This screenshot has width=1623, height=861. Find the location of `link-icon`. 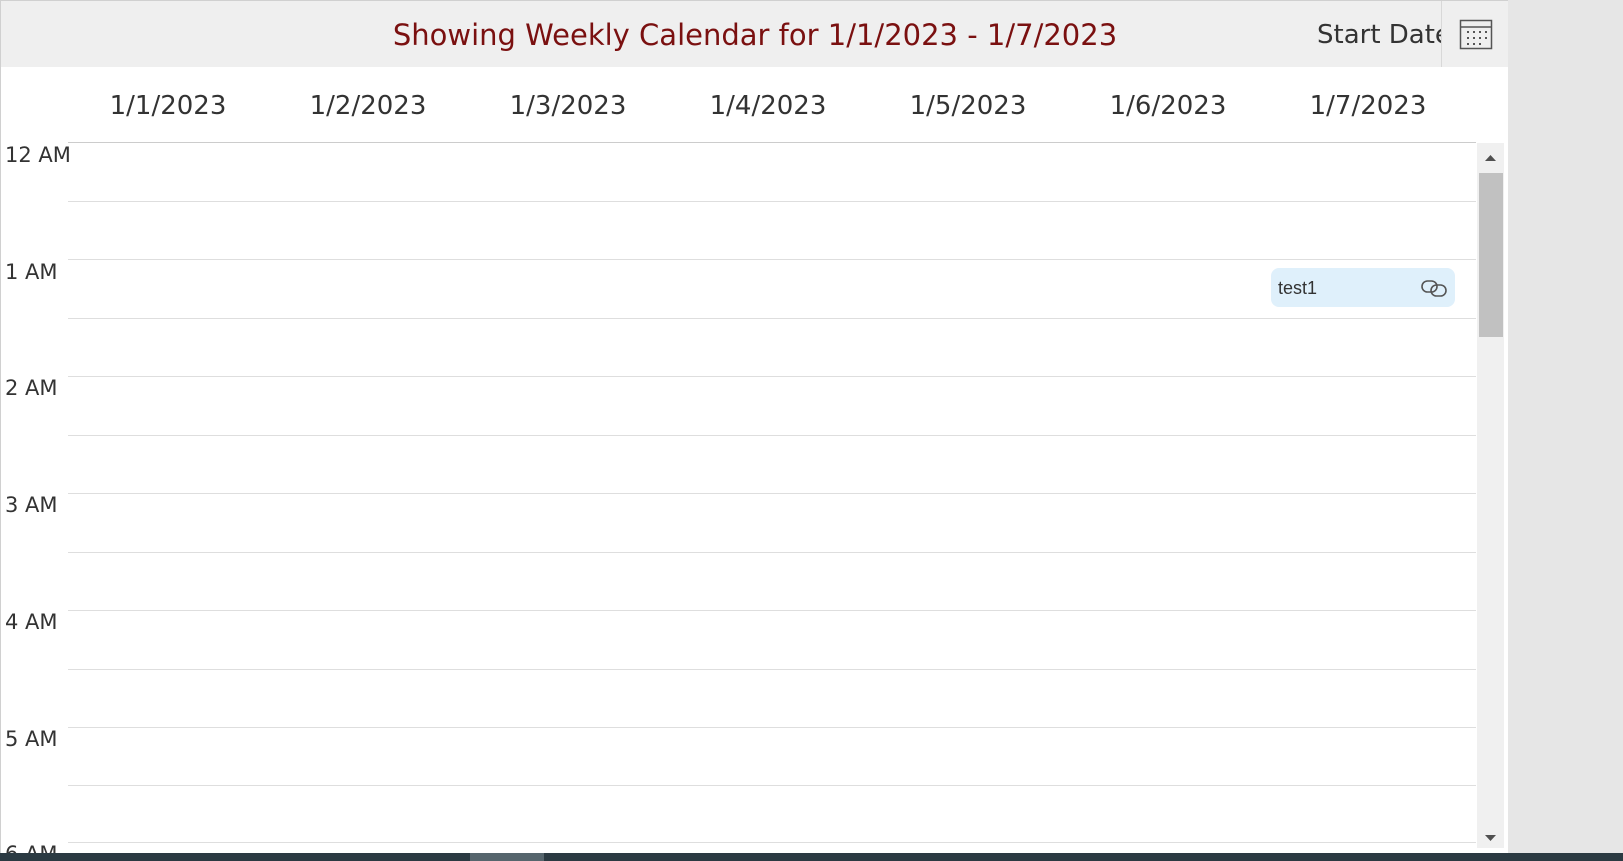

link-icon is located at coordinates (1434, 288).